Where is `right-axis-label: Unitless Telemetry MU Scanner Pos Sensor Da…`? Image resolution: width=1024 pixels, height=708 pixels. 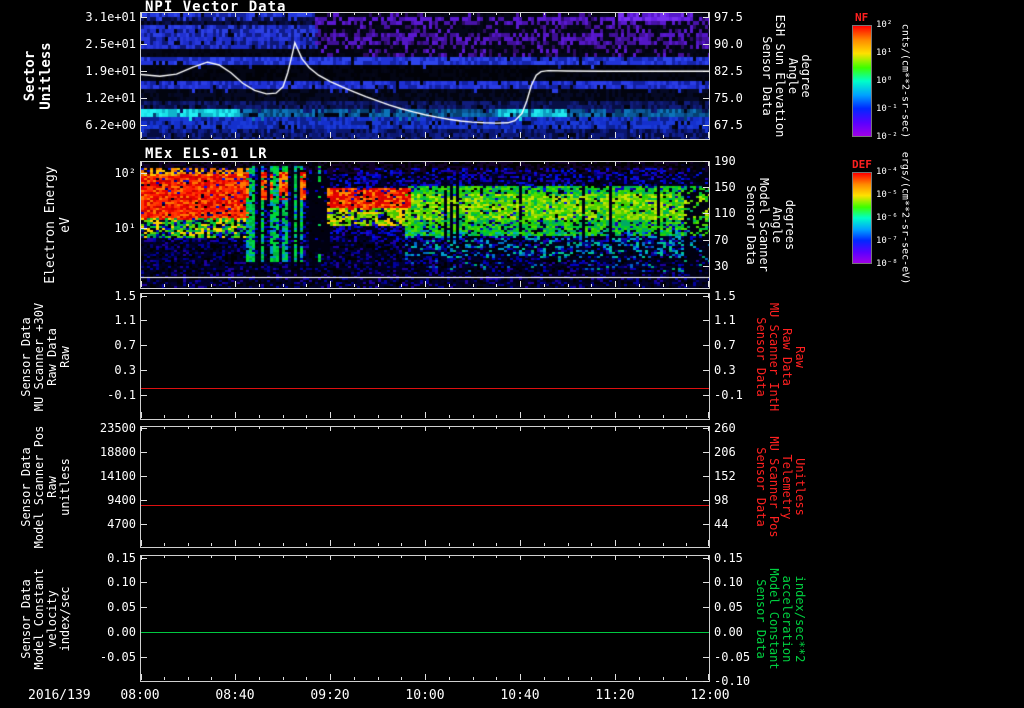 right-axis-label: Unitless Telemetry MU Scanner Pos Sensor Da… is located at coordinates (780, 486).